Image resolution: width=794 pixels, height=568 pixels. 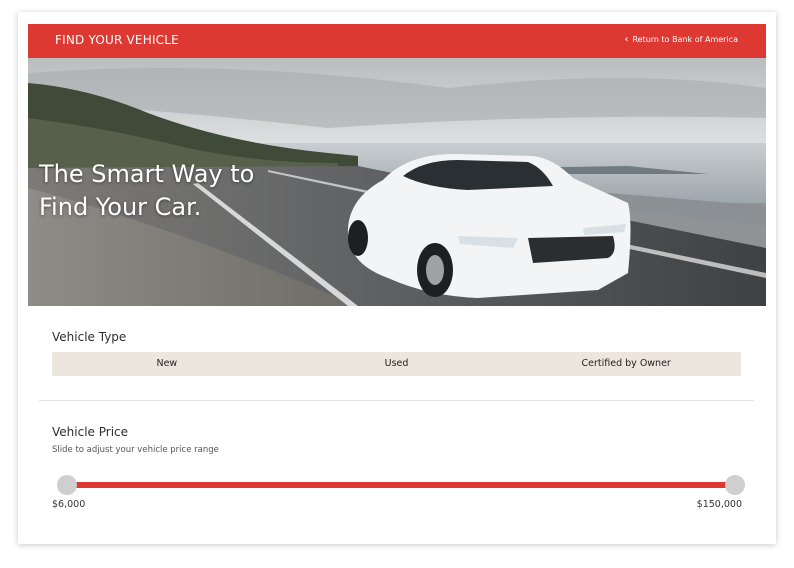 What do you see at coordinates (626, 364) in the screenshot?
I see `vehicle-type-option-certified: Certified by Owner` at bounding box center [626, 364].